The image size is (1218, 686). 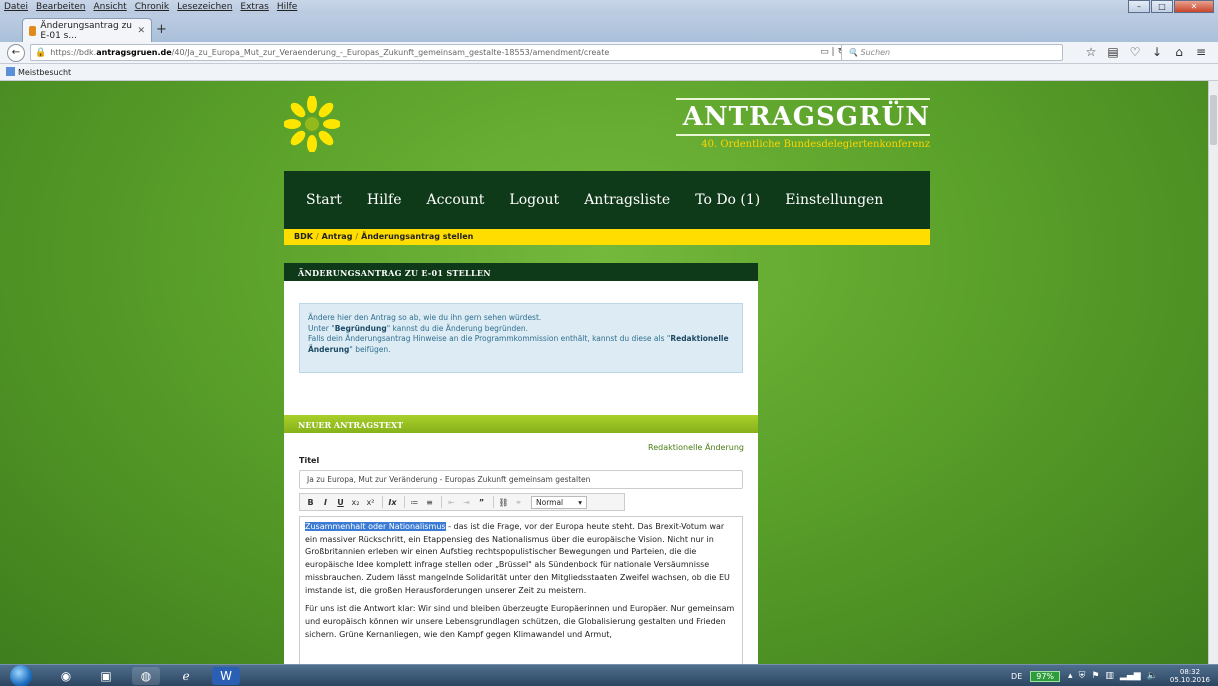 I want to click on menu-bearbeiten: Bearbeiten, so click(x=60, y=7).